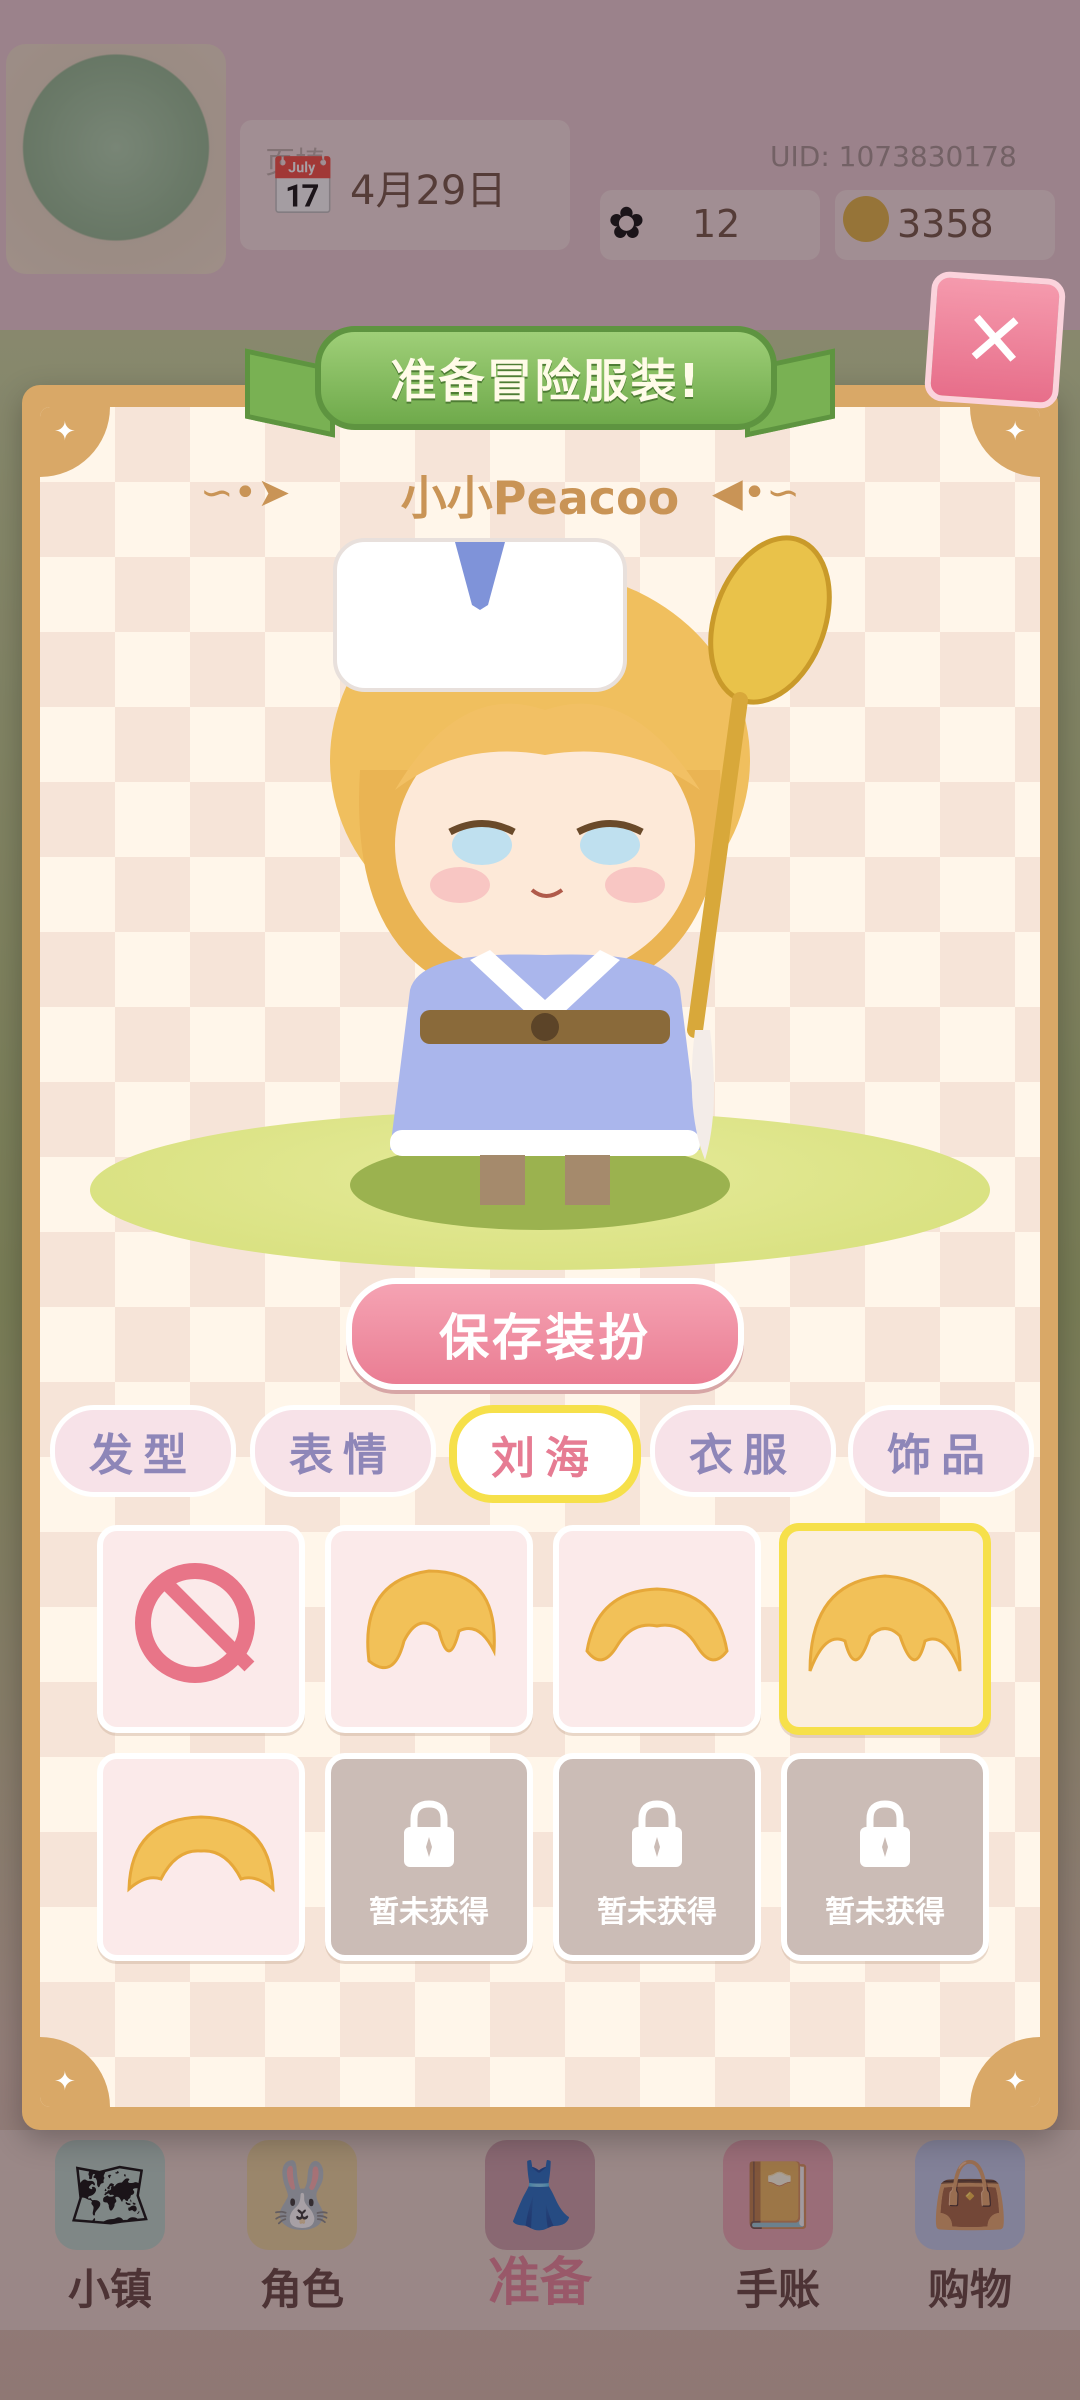 Image resolution: width=1080 pixels, height=2400 pixels. What do you see at coordinates (581, 870) in the screenshot?
I see `character-preview` at bounding box center [581, 870].